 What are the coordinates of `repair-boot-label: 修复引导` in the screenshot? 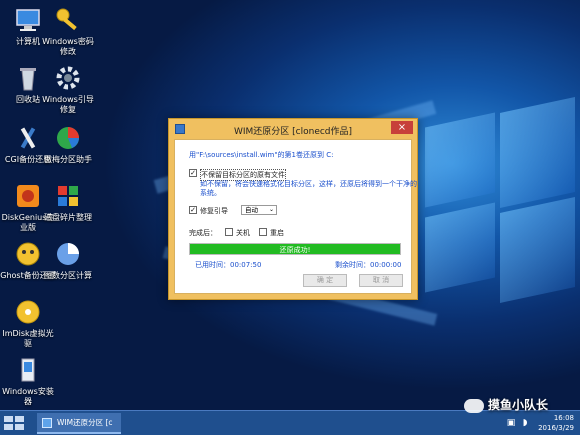 It's located at (214, 211).